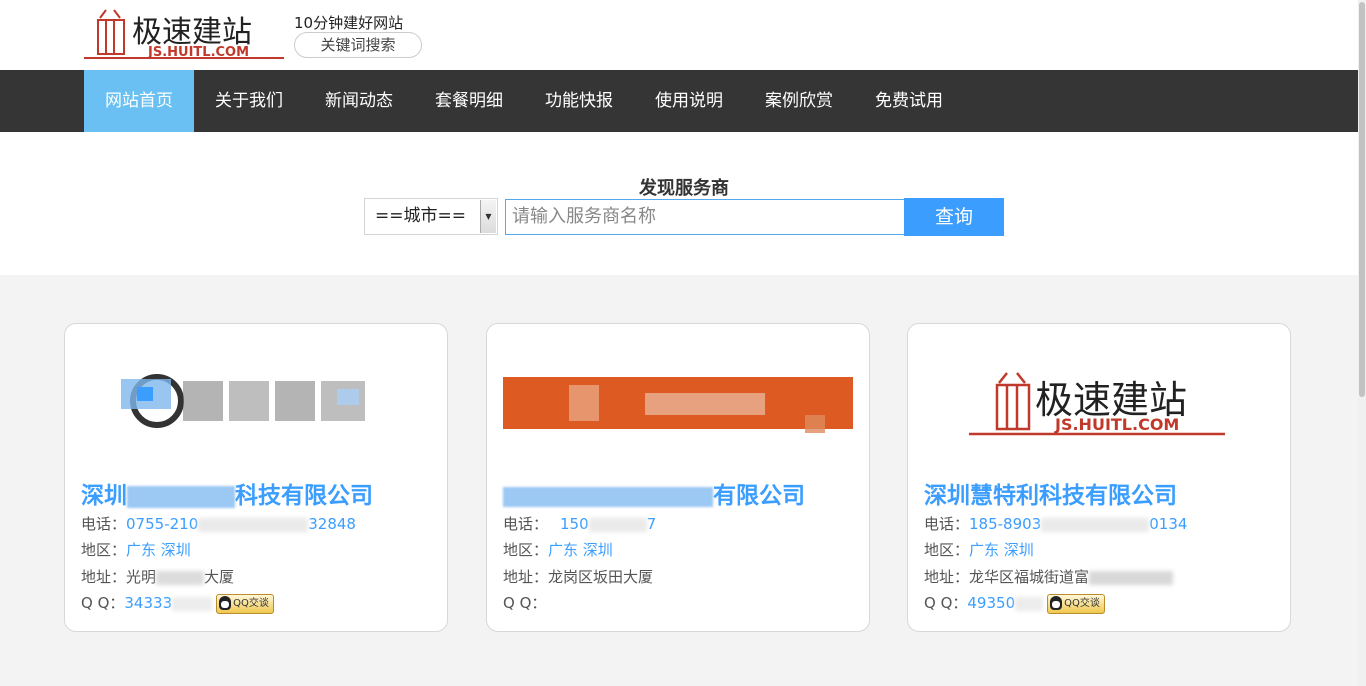 This screenshot has height=686, width=1366. Describe the element at coordinates (148, 603) in the screenshot. I see `qq-value: 34333` at that location.